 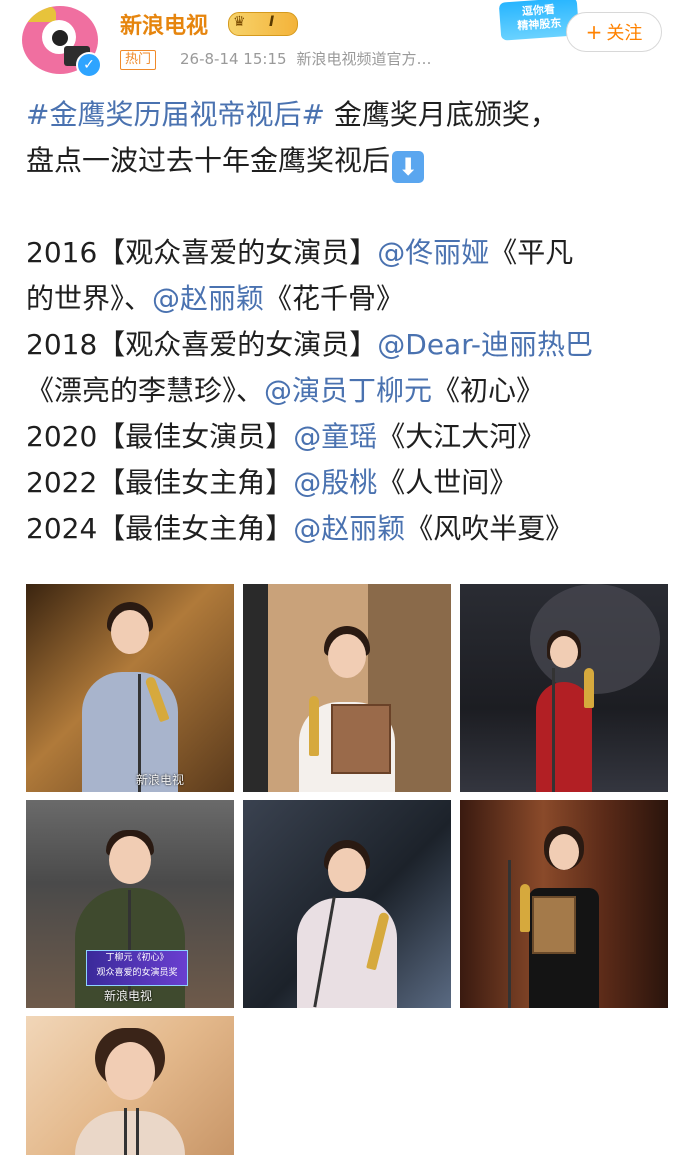 I want to click on caption-line-2: 观众喜爱的女演员奖, so click(x=137, y=973).